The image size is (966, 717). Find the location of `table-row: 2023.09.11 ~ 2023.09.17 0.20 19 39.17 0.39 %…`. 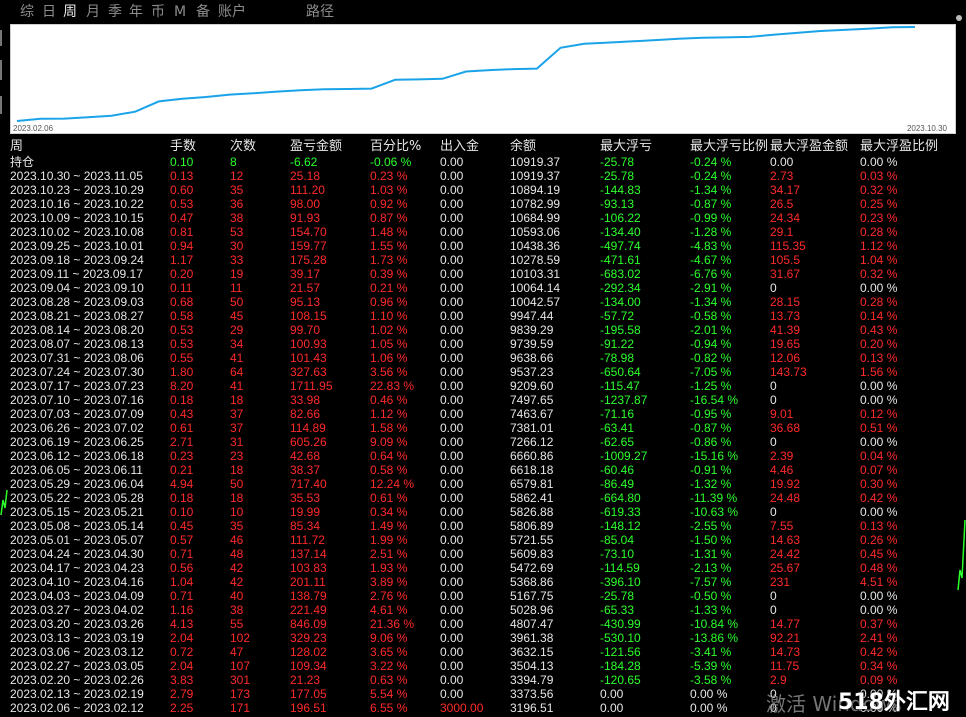

table-row: 2023.09.11 ~ 2023.09.17 0.20 19 39.17 0.39 %… is located at coordinates (483, 274).